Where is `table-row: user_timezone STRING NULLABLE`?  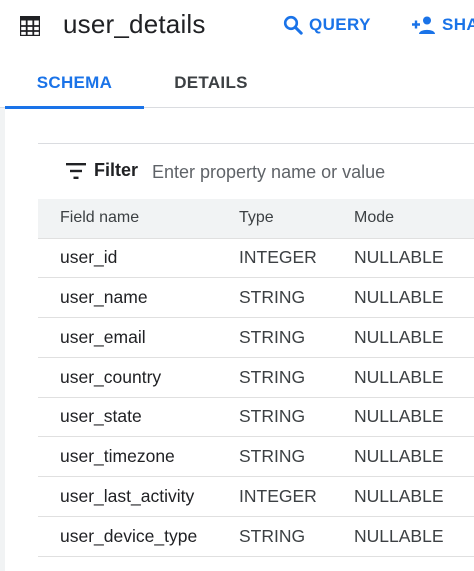 table-row: user_timezone STRING NULLABLE is located at coordinates (256, 456).